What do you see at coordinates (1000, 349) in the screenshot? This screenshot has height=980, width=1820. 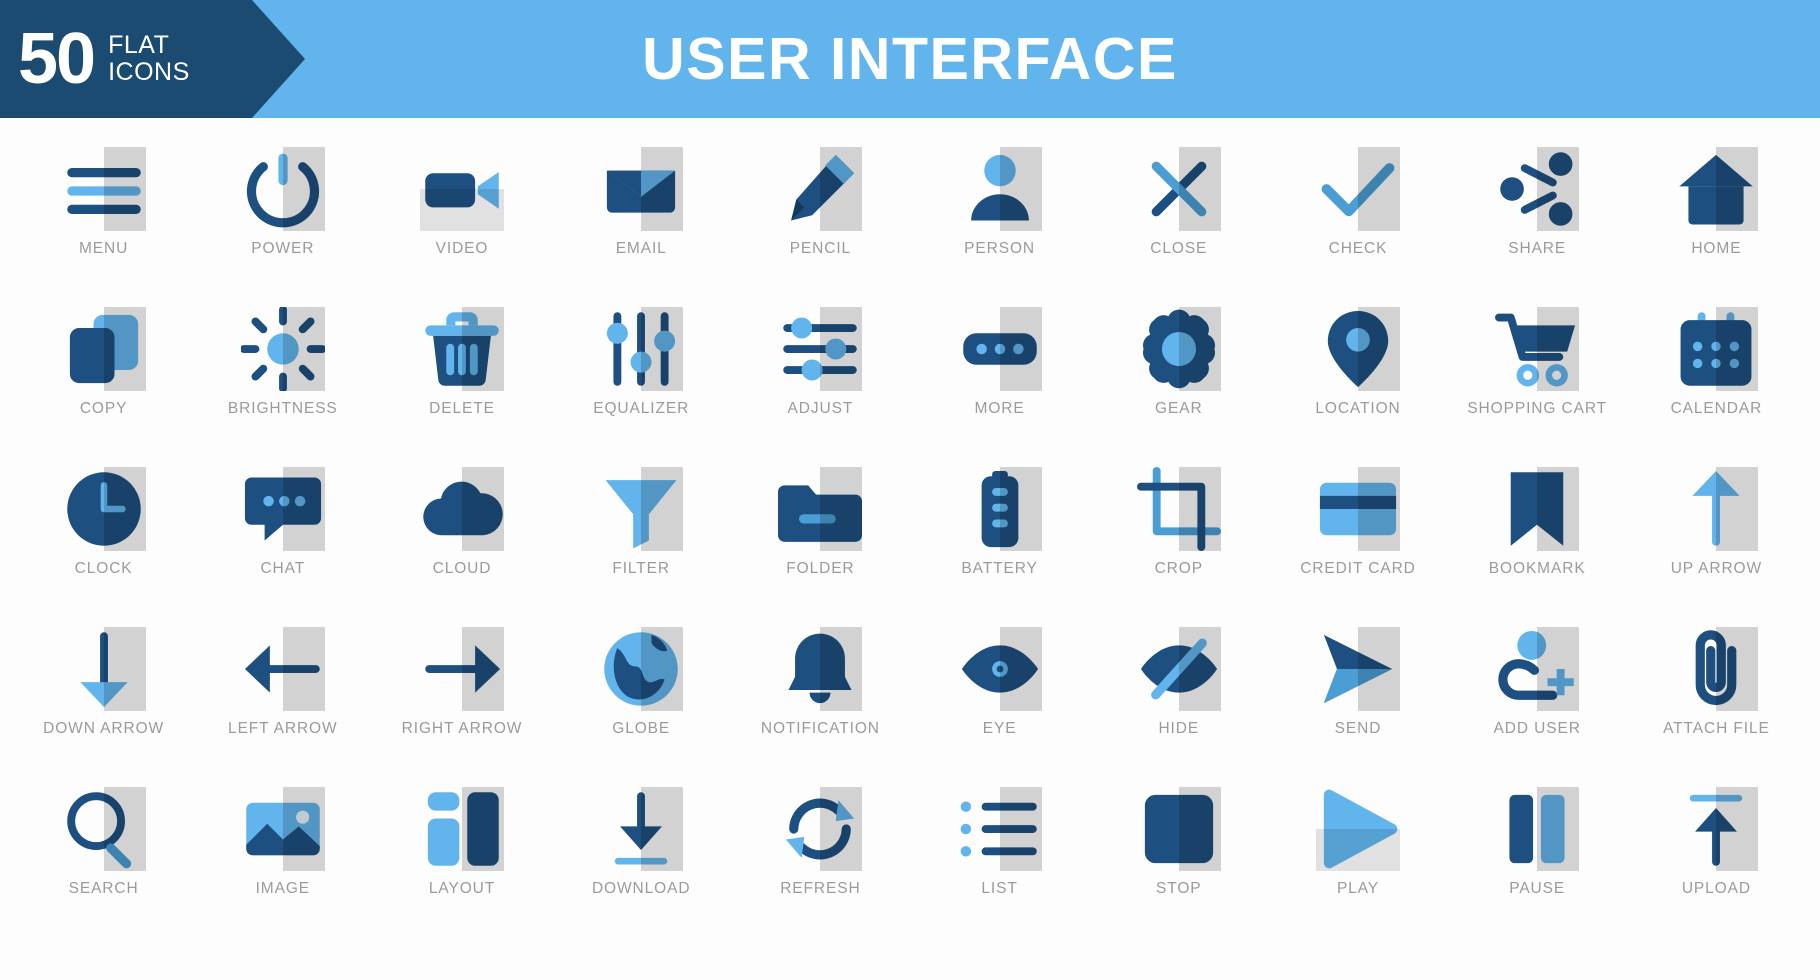 I see `more-icon` at bounding box center [1000, 349].